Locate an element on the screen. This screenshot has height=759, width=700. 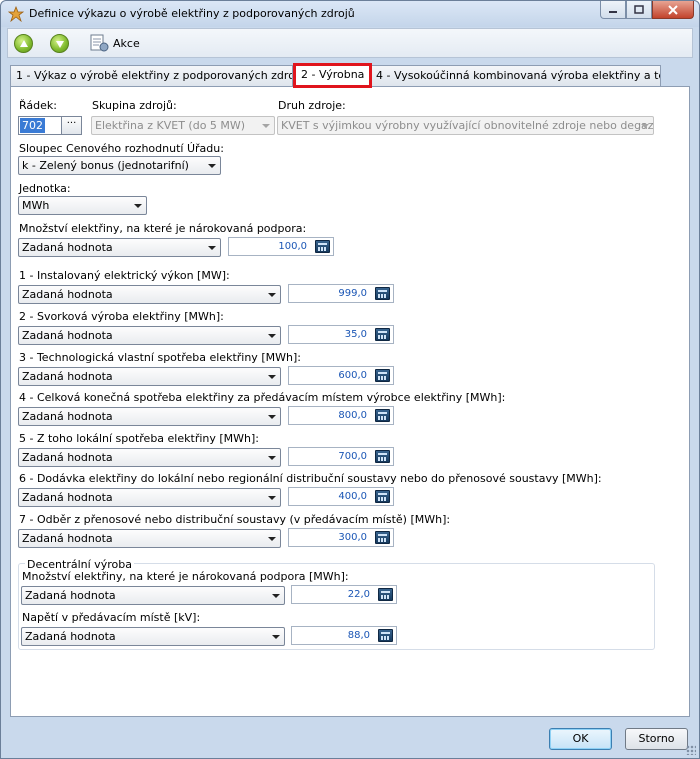
druh-label: Druh zdroje: is located at coordinates (312, 105).